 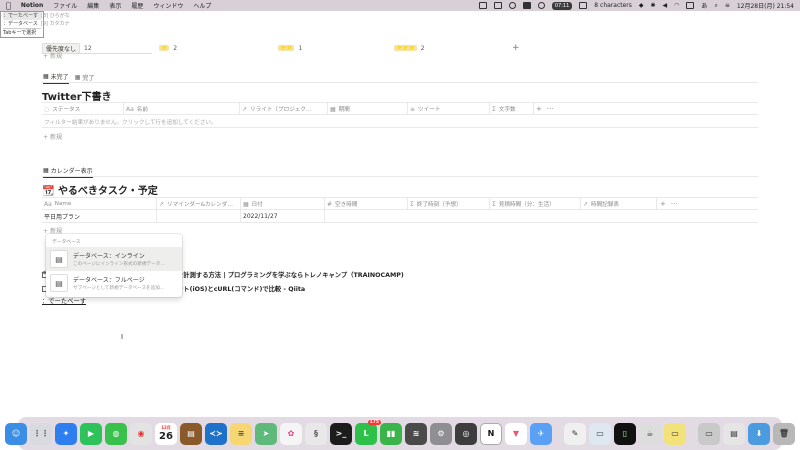 I want to click on testflight-icon: ✈, so click(x=541, y=433).